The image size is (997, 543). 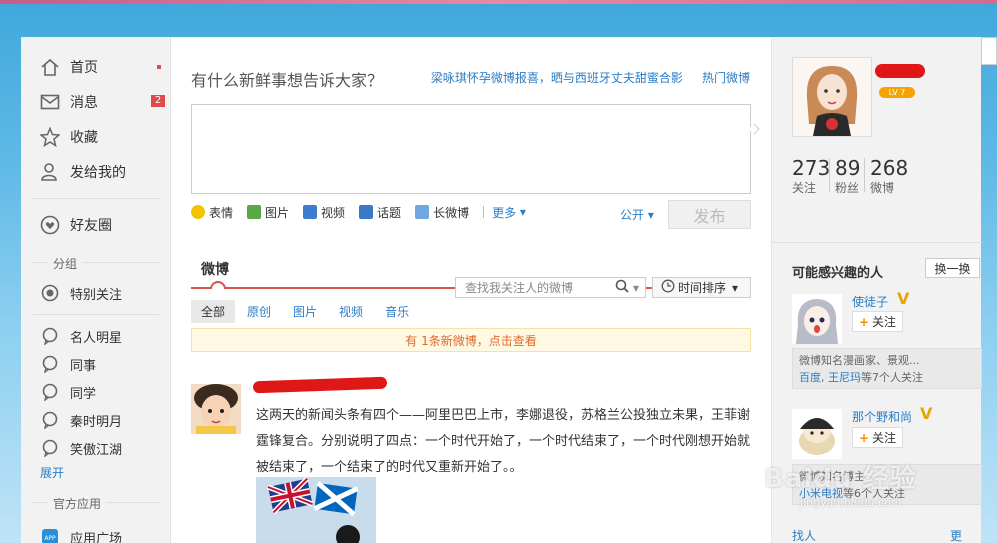 I want to click on level-badge: LV 7, so click(x=897, y=92).